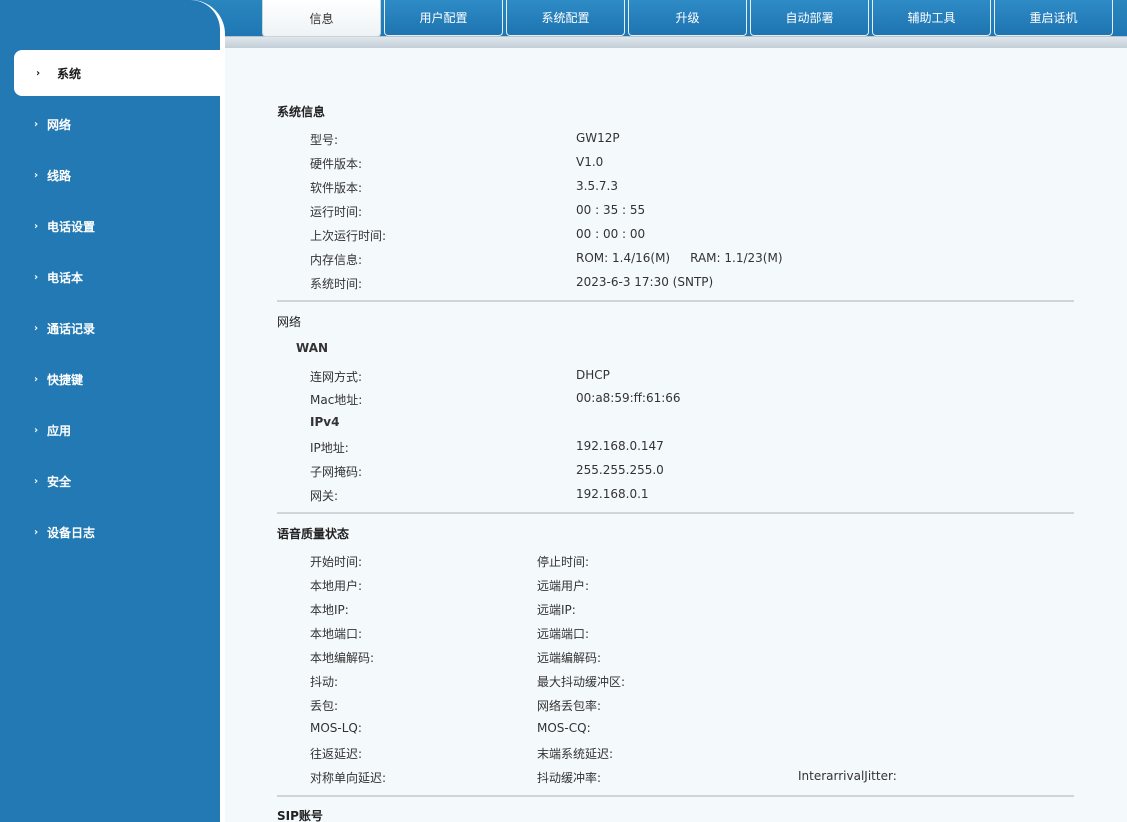  I want to click on voice-row-label: 远端编解码:, so click(569, 658).